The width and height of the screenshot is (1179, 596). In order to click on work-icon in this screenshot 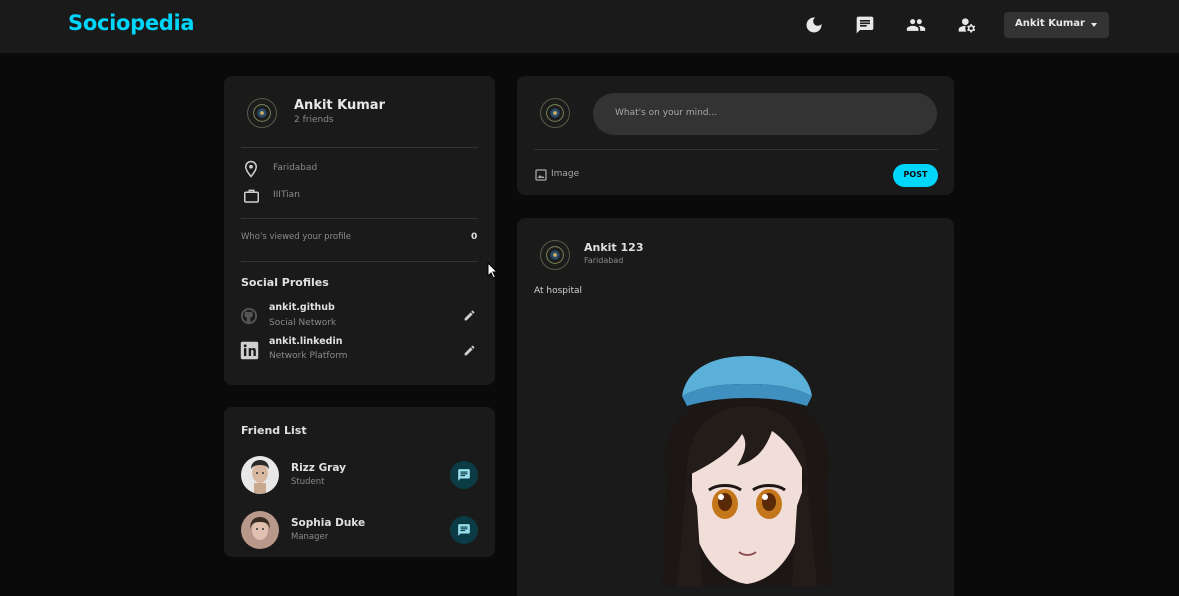, I will do `click(251, 196)`.